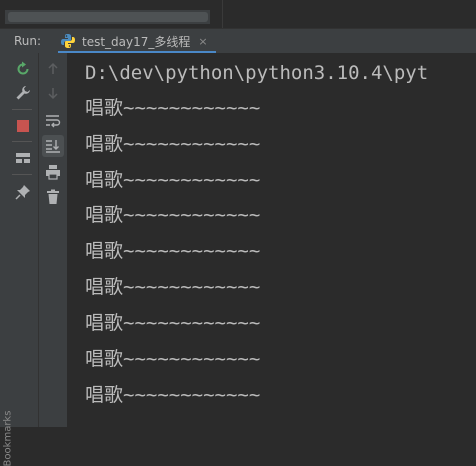 Image resolution: width=476 pixels, height=466 pixels. Describe the element at coordinates (53, 146) in the screenshot. I see `scroll-to-end-icon` at that location.